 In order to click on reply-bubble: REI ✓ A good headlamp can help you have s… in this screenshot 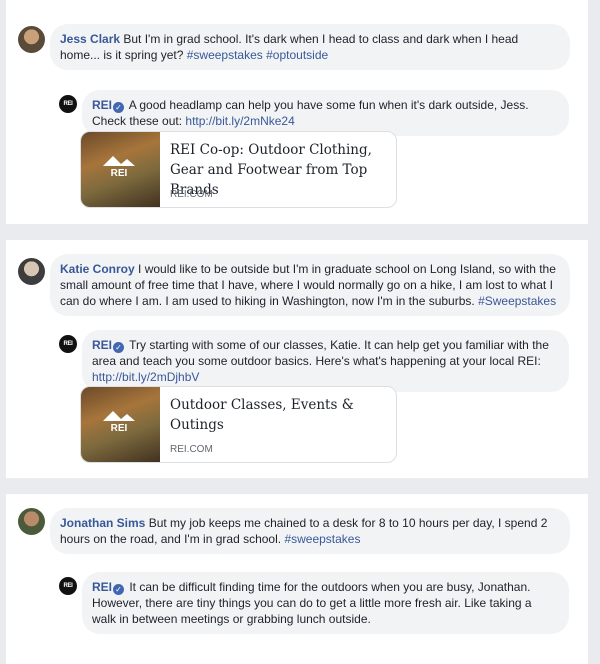, I will do `click(325, 113)`.